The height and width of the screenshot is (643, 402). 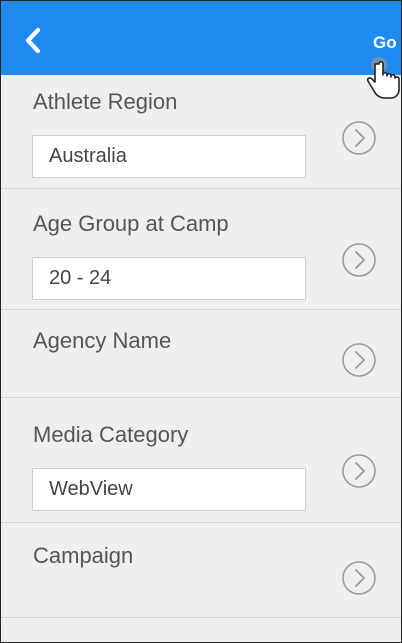 I want to click on back-button, so click(x=35, y=41).